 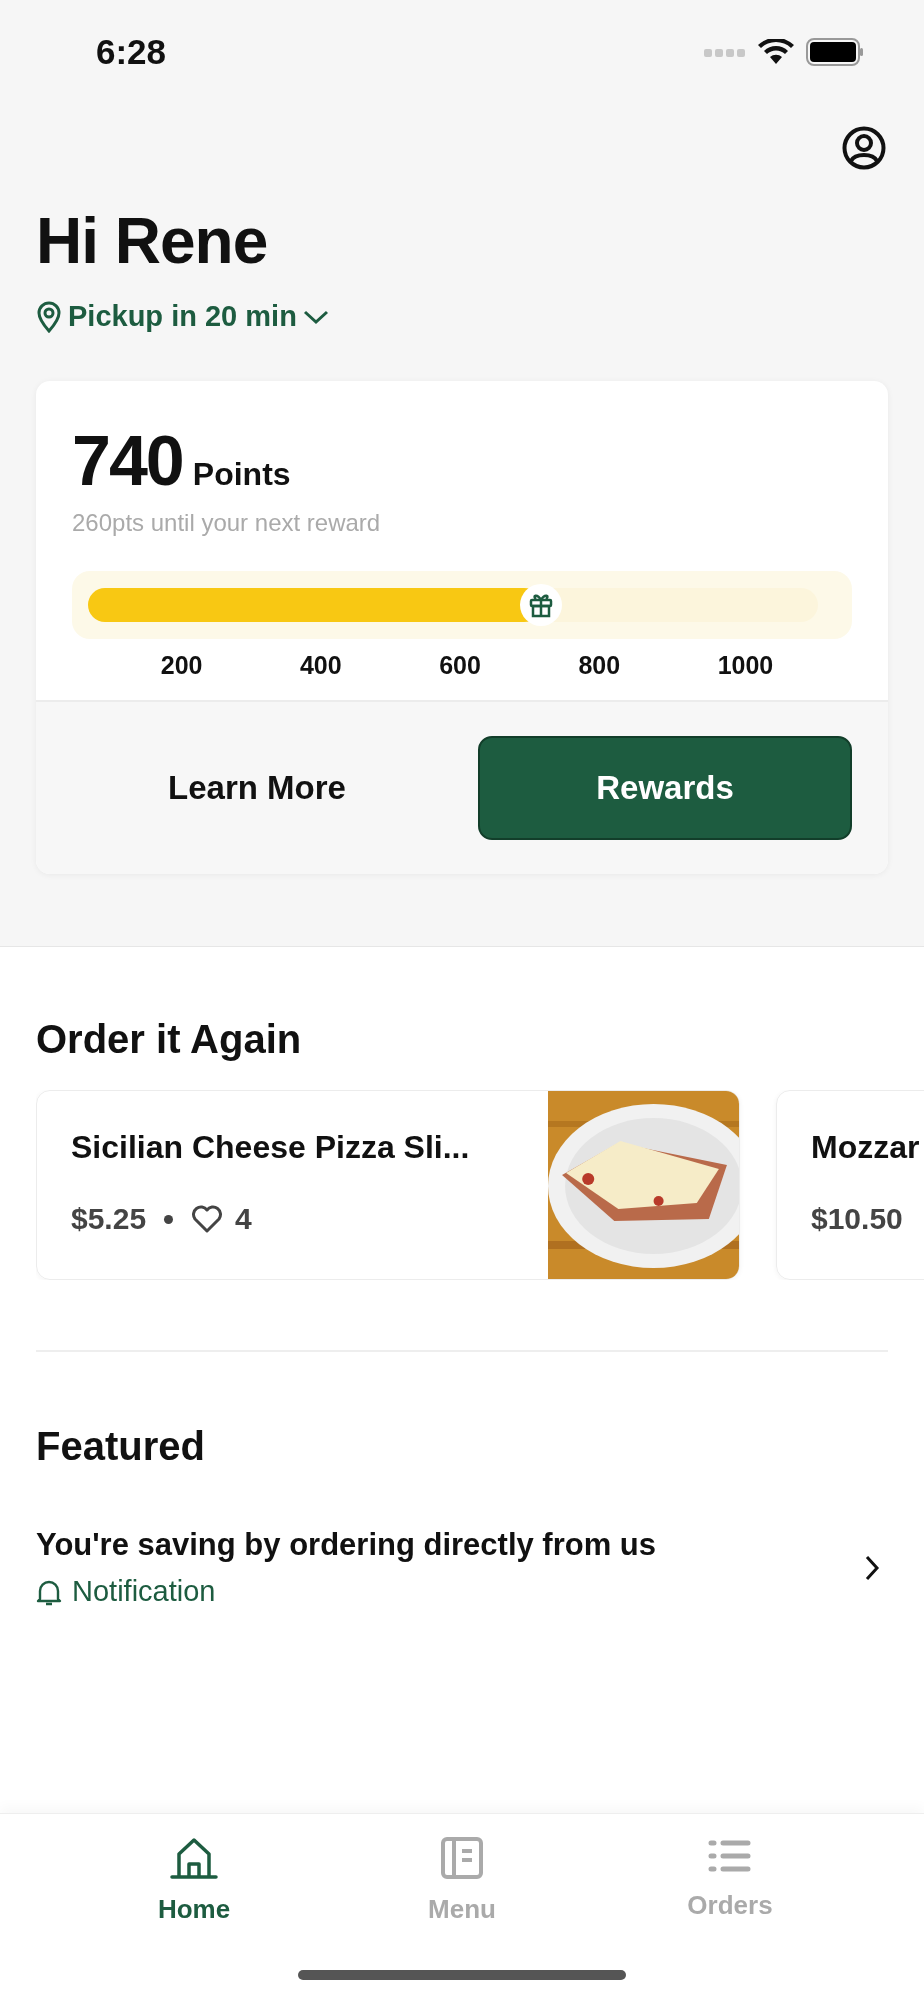 I want to click on status-time: 6:28, so click(x=131, y=52).